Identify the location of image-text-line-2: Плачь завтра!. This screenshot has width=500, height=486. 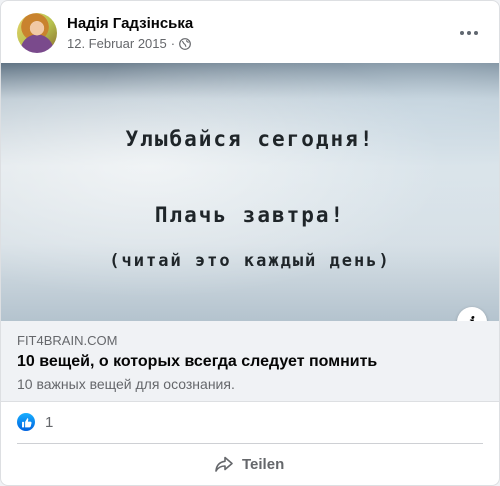
(250, 215).